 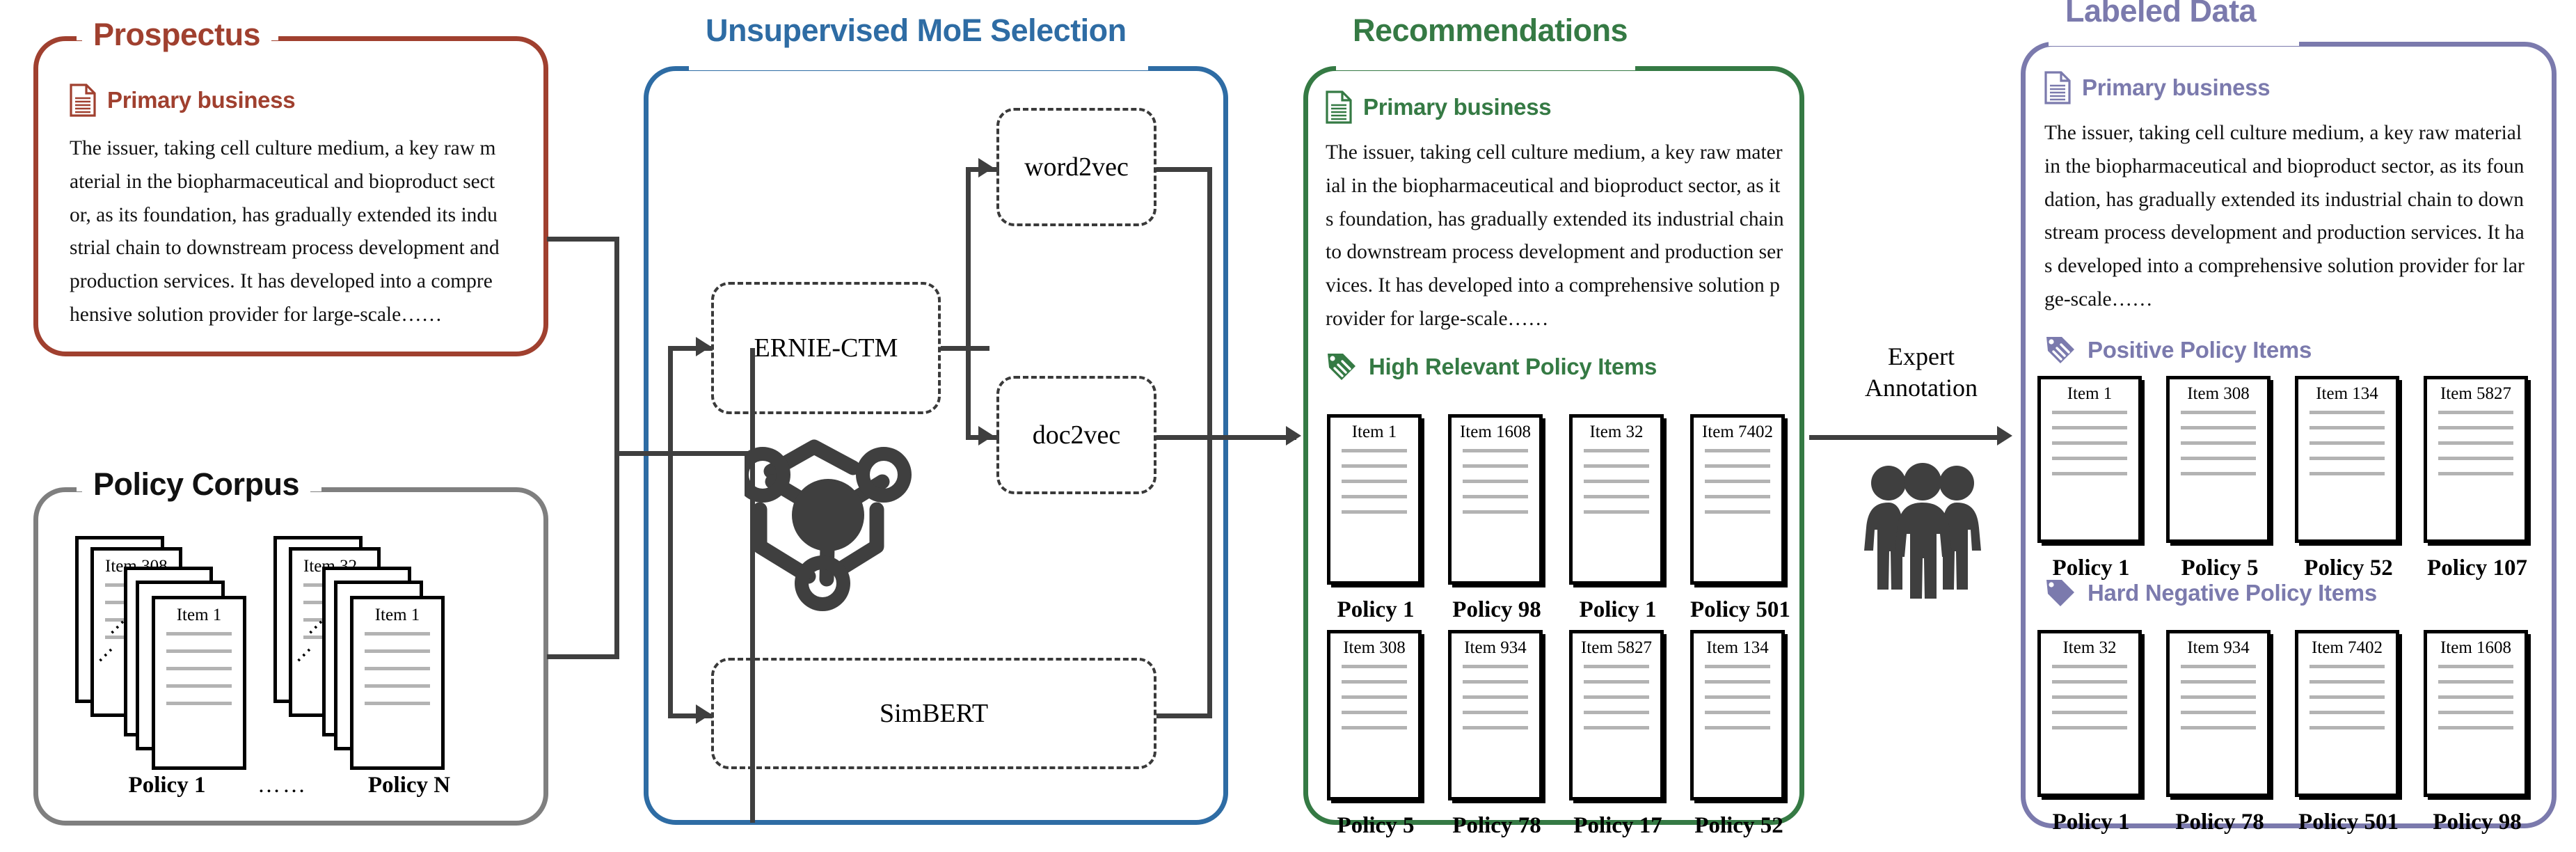 I want to click on prospectus-section-header: Primary business, so click(x=292, y=101).